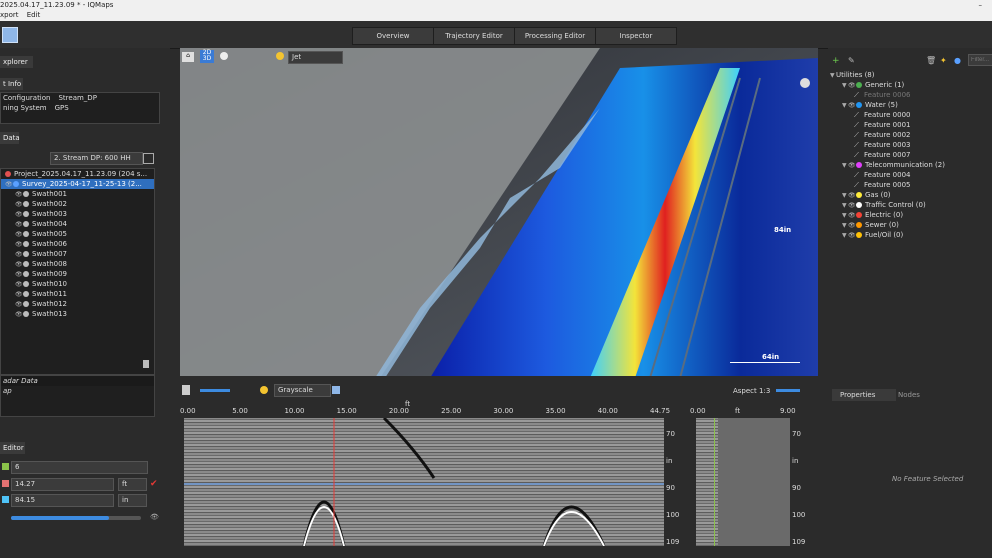 This screenshot has height=558, width=992. I want to click on swath-item: 👁 Swath005, so click(77, 234).